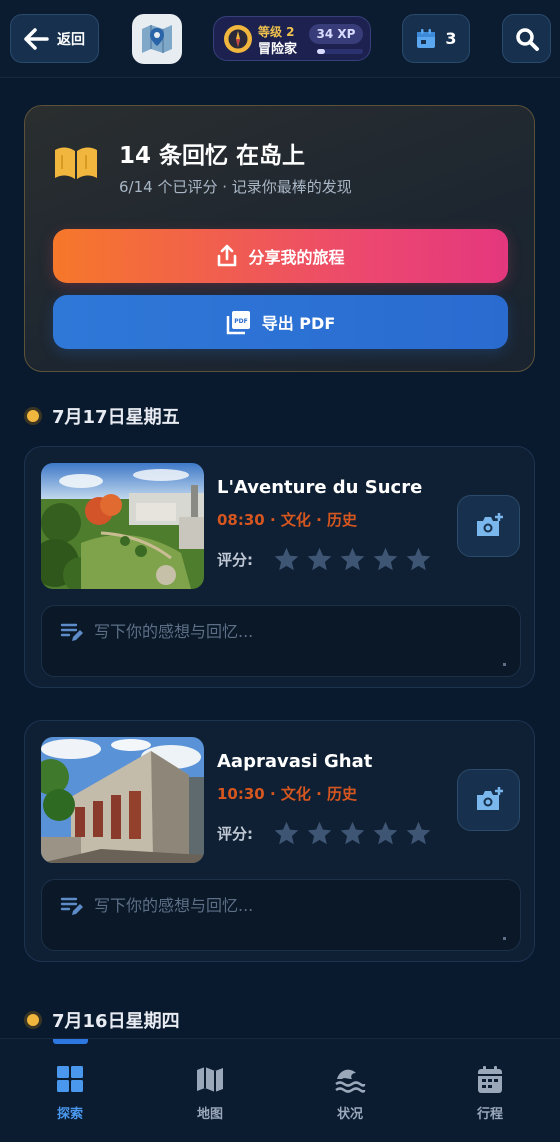  What do you see at coordinates (280, 1090) in the screenshot?
I see `bottom-navigation: 探索 地图 状况 行程` at bounding box center [280, 1090].